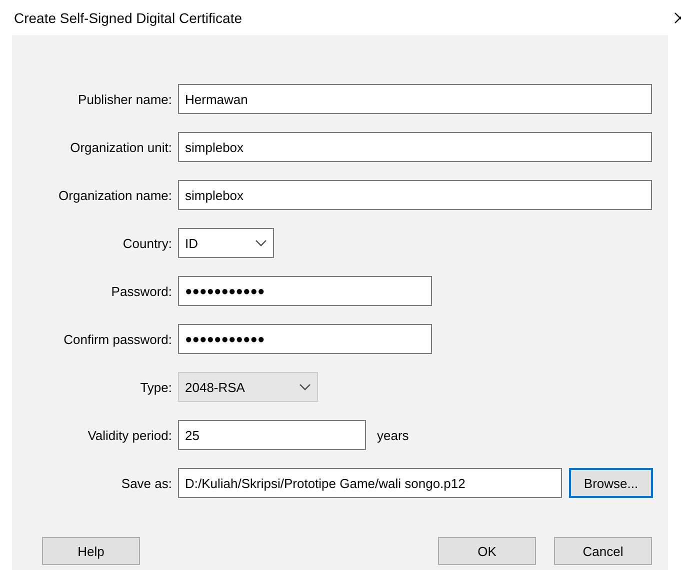 This screenshot has width=681, height=570. I want to click on dialog-button: OK, so click(487, 551).